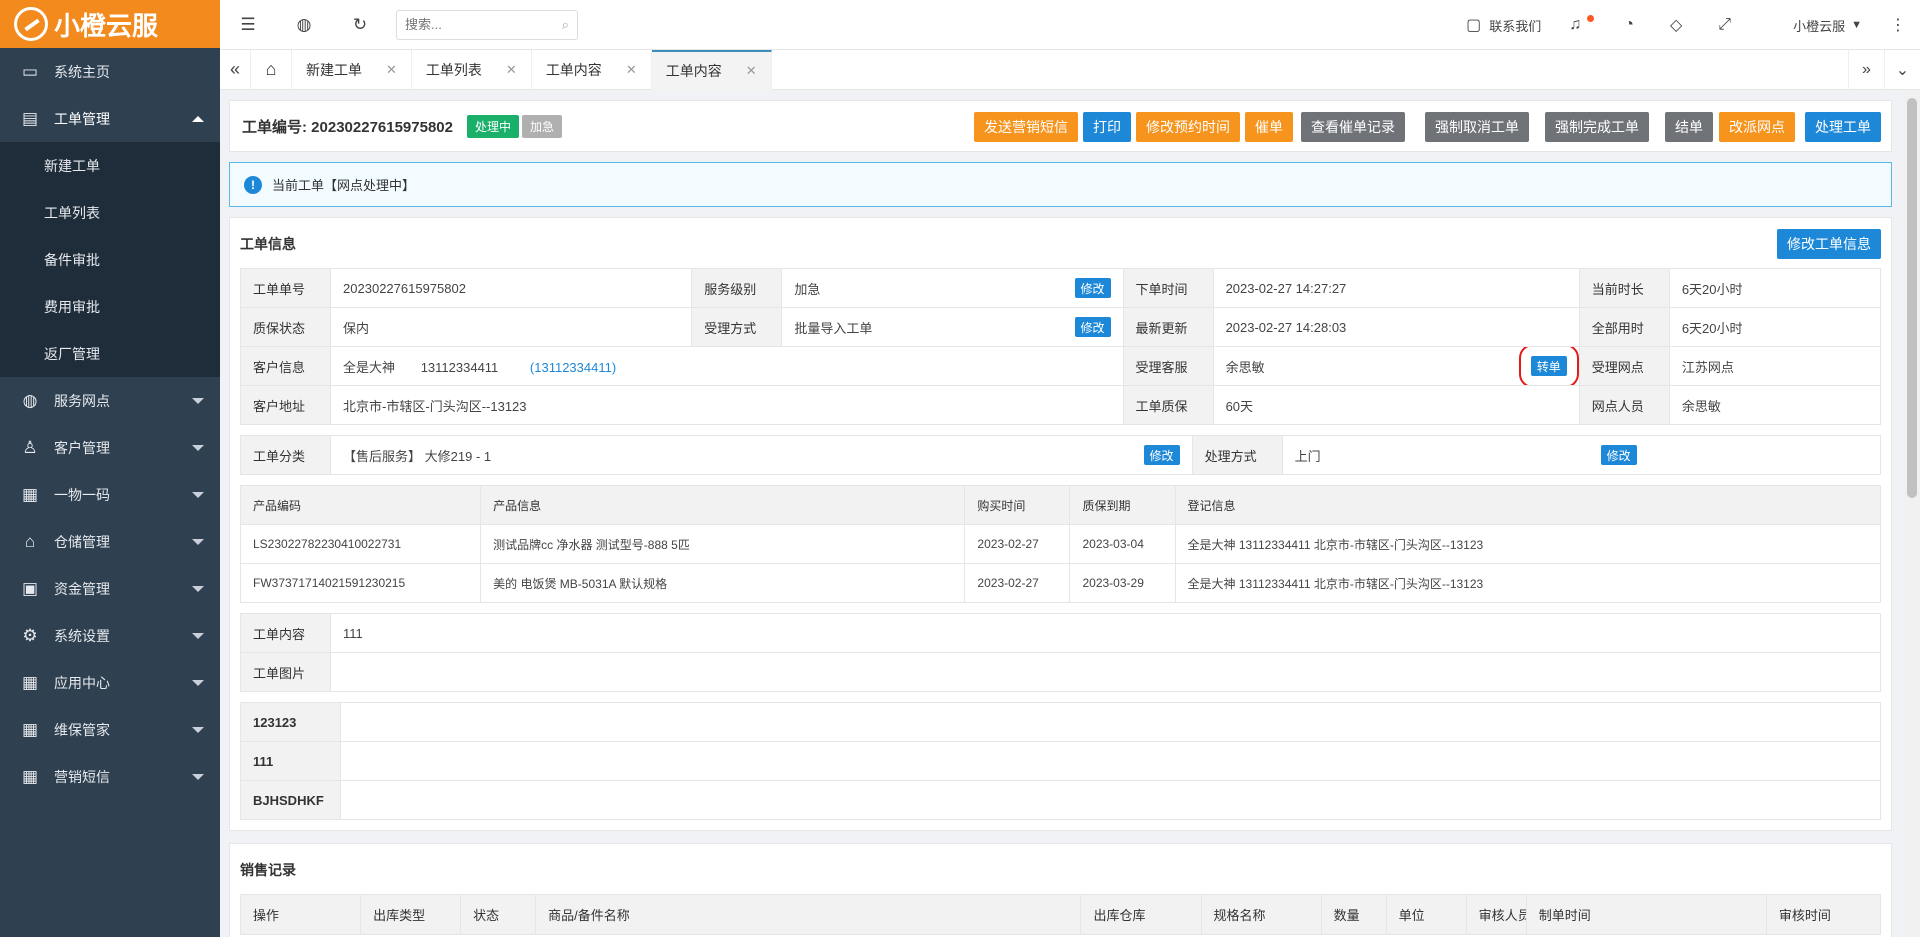 This screenshot has width=1920, height=937. I want to click on value-category-cell: 【售后服务】 大修219 - 1 修改, so click(761, 455).